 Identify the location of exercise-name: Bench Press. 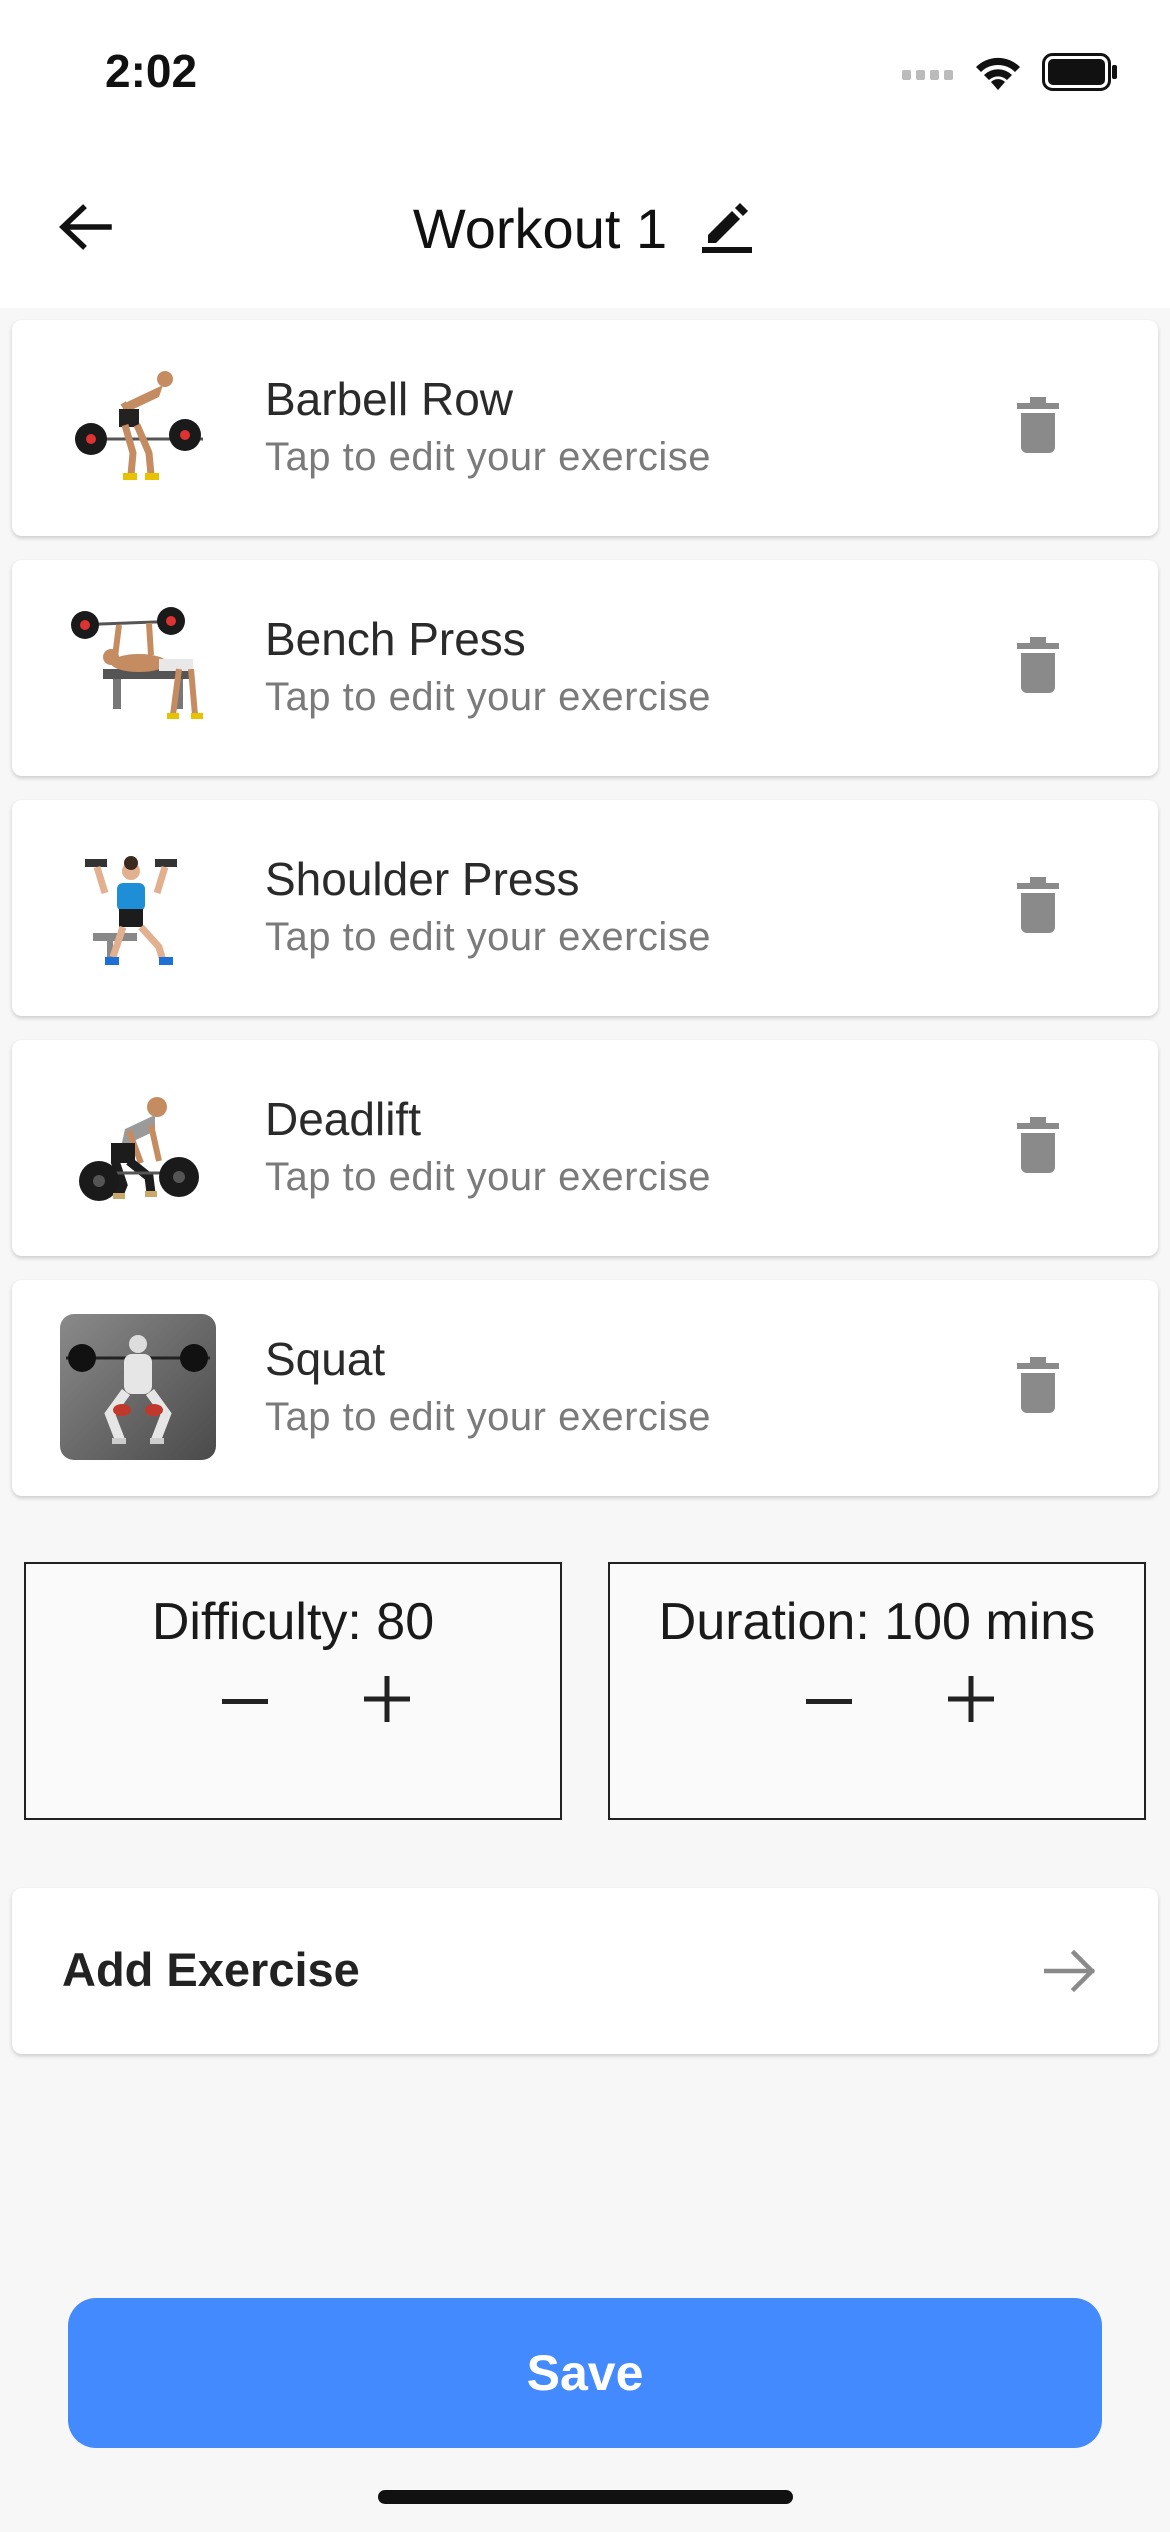
(395, 639).